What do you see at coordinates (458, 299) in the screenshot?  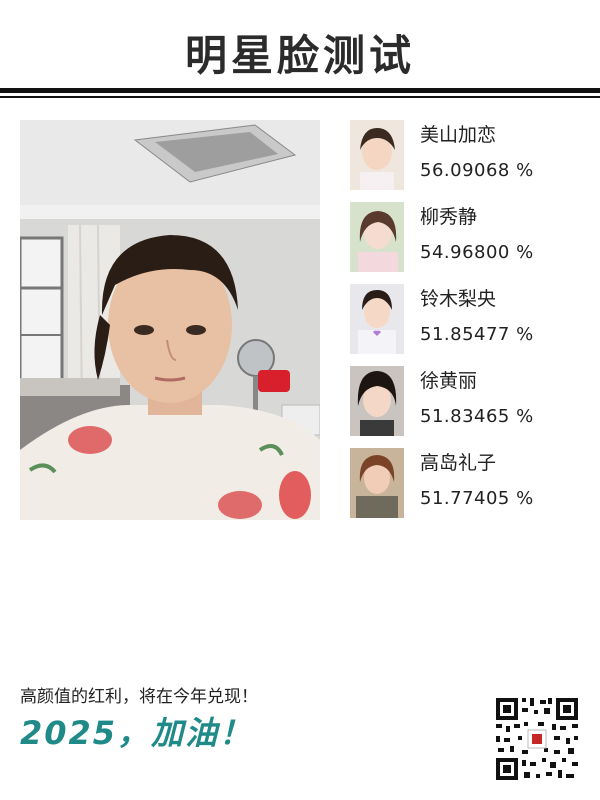 I see `match-name: 铃木梨央` at bounding box center [458, 299].